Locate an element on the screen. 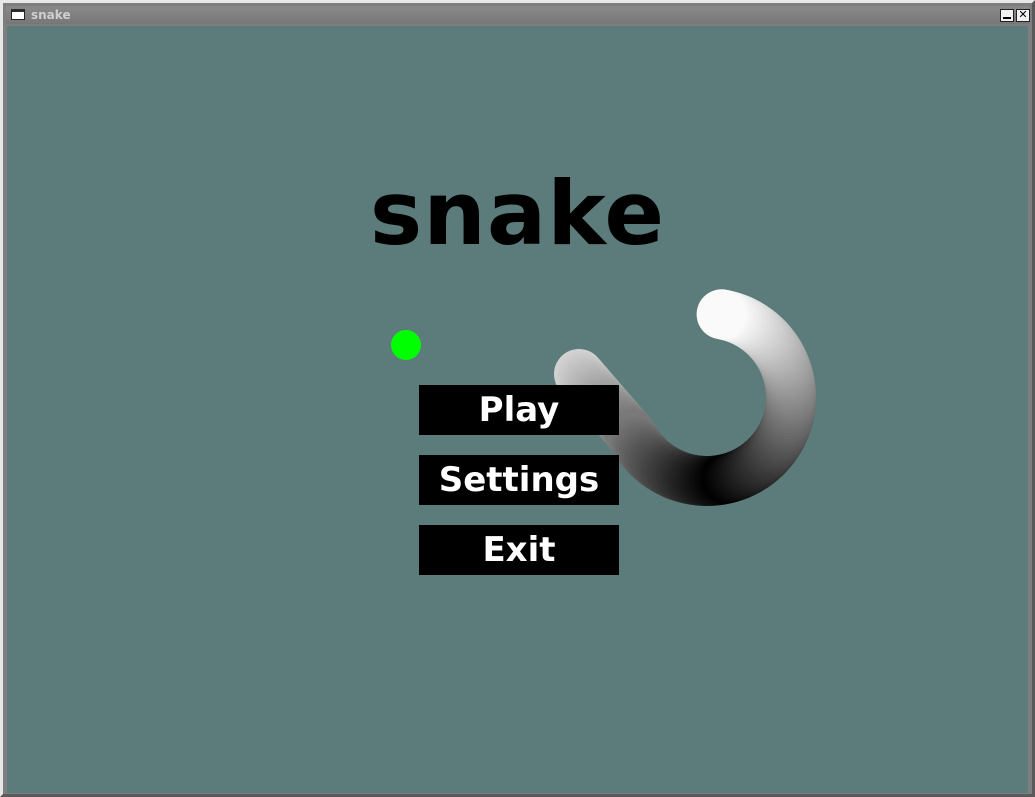  food-pellet is located at coordinates (406, 345).